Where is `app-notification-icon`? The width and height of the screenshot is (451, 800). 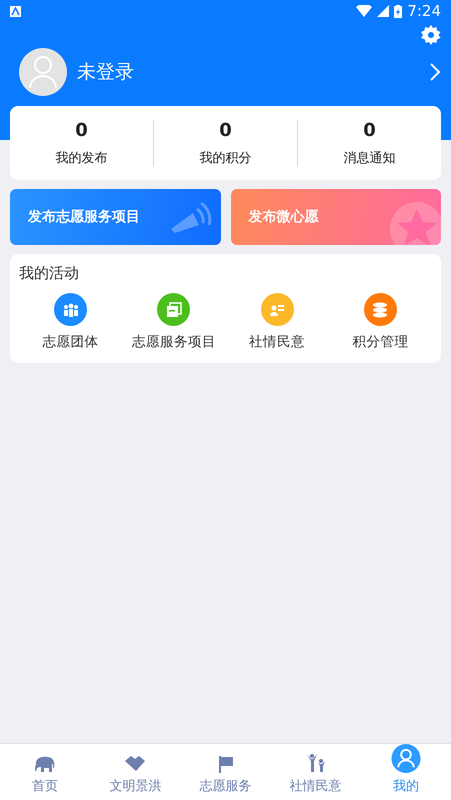 app-notification-icon is located at coordinates (15, 11).